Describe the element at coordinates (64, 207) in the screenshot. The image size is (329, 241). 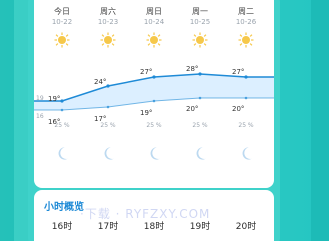
I see `hourly-overview-title: 小时概览` at that location.